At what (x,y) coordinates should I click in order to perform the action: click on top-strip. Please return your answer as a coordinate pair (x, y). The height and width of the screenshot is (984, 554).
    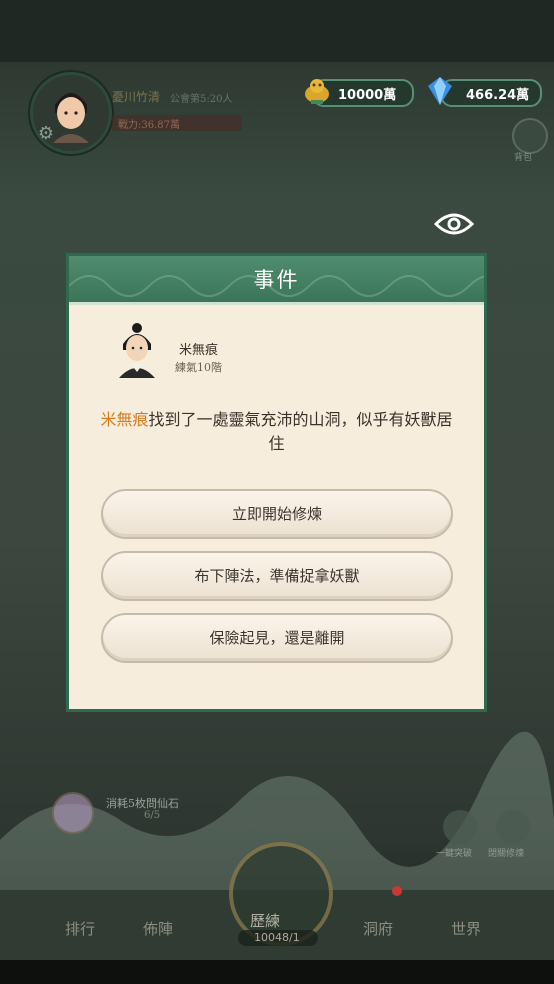
    Looking at the image, I should click on (277, 31).